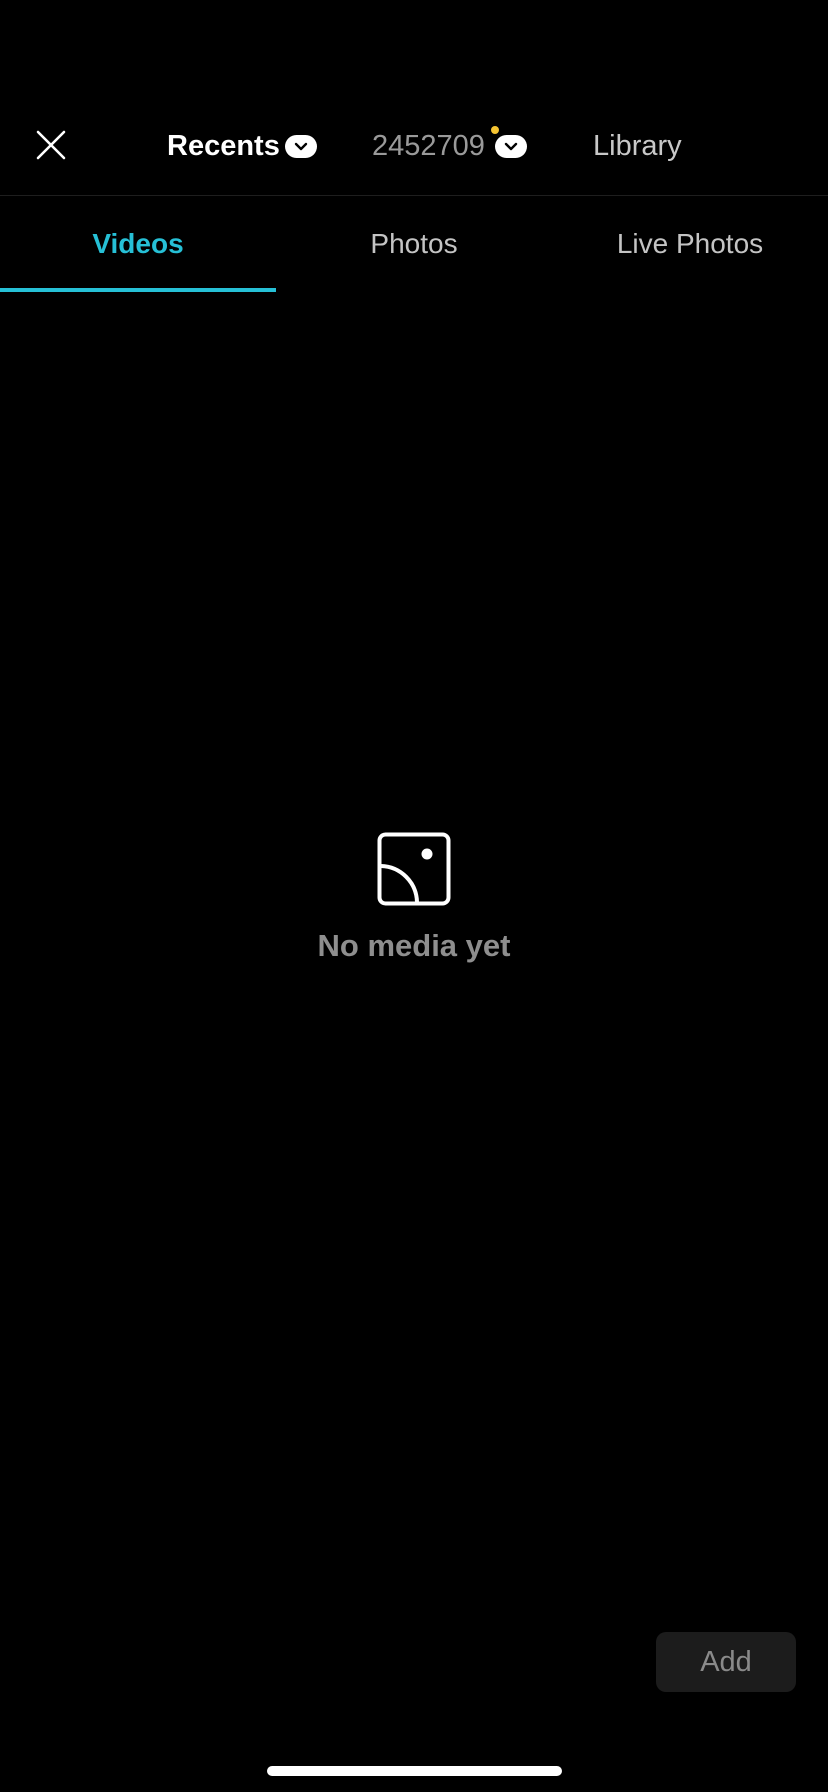 Image resolution: width=828 pixels, height=1792 pixels. I want to click on source-library-label: Library, so click(637, 145).